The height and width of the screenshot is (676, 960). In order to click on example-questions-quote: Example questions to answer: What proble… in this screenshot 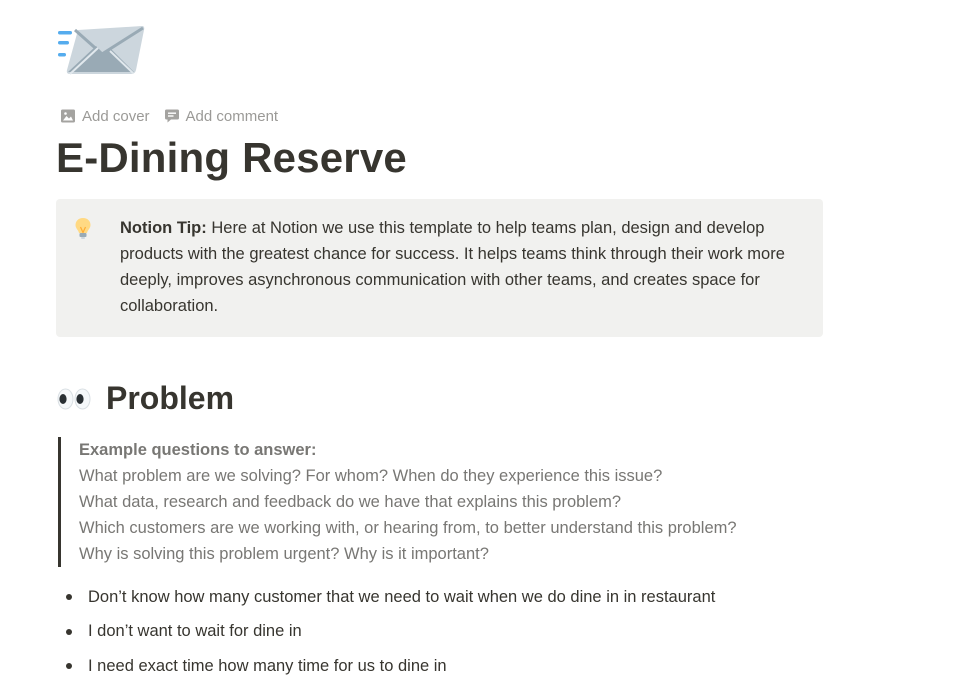, I will do `click(428, 502)`.